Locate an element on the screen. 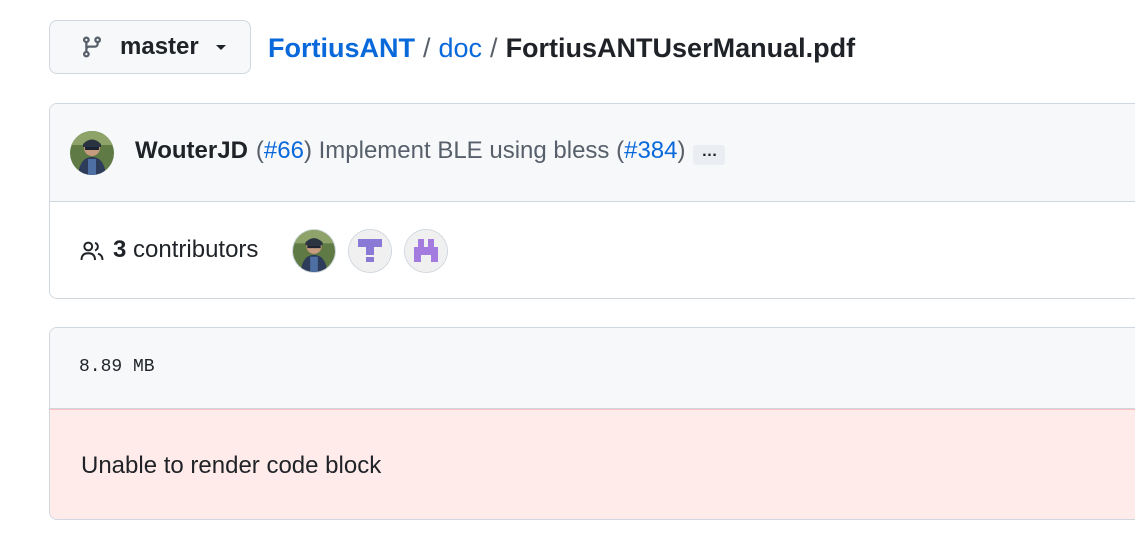  render-error-message: Unable to render code block is located at coordinates (231, 465).